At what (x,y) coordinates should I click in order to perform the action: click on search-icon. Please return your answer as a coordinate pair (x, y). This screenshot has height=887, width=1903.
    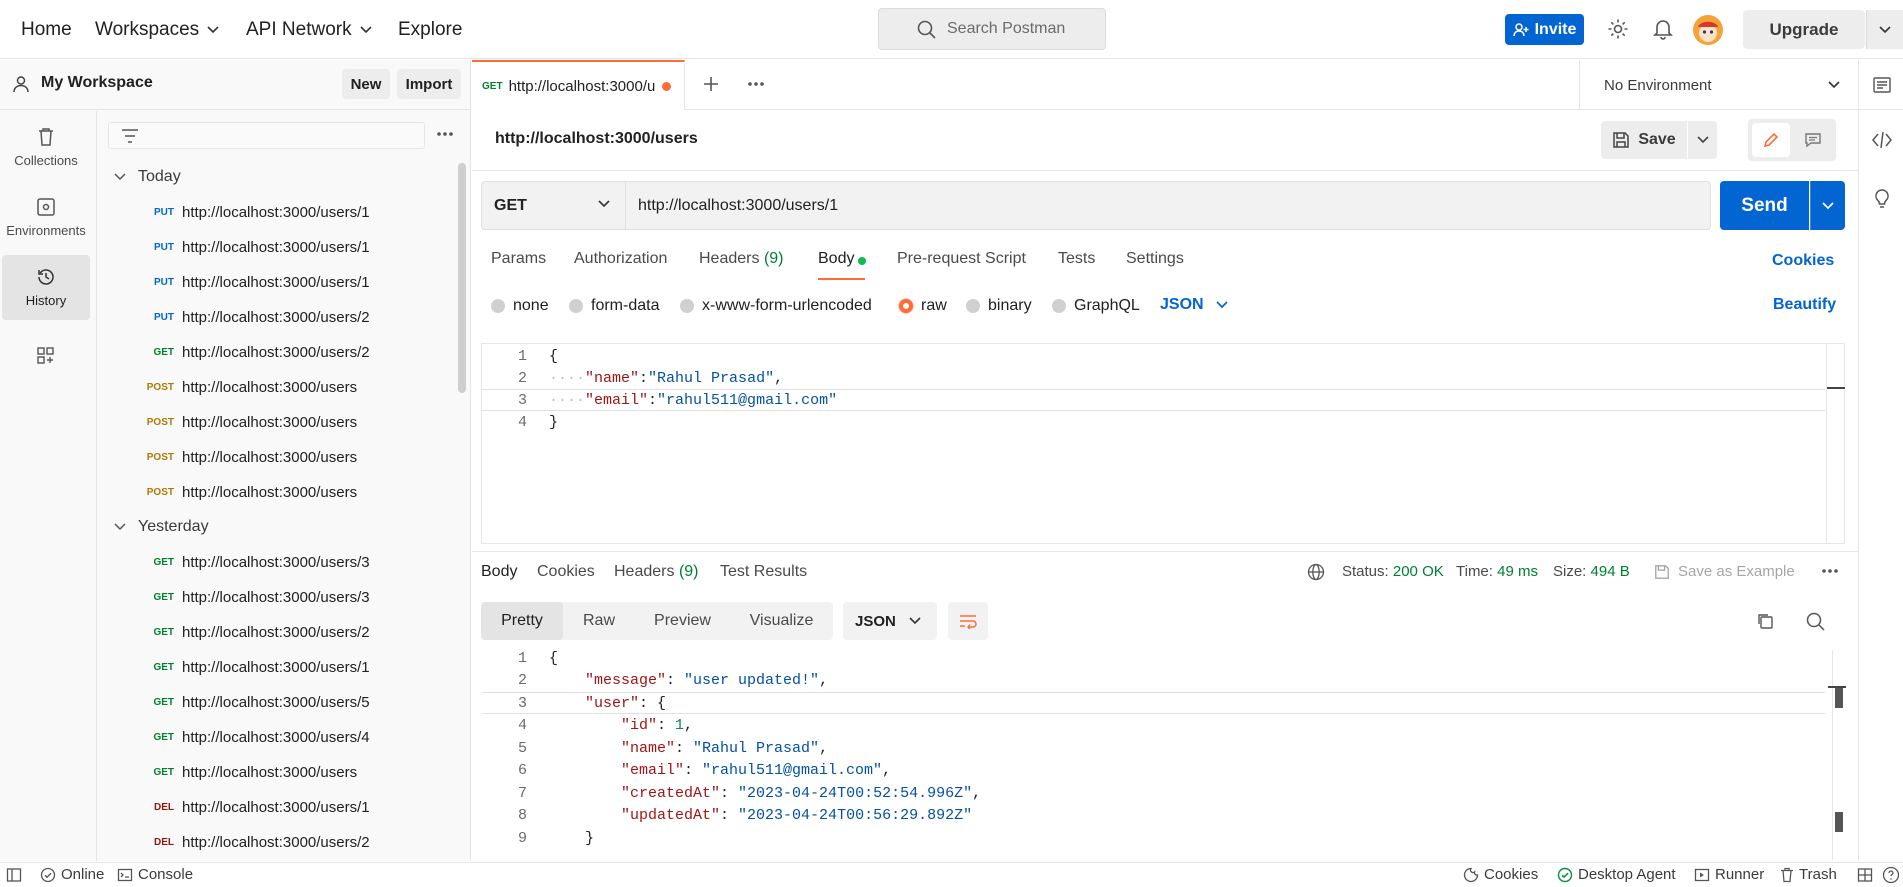
    Looking at the image, I should click on (1816, 622).